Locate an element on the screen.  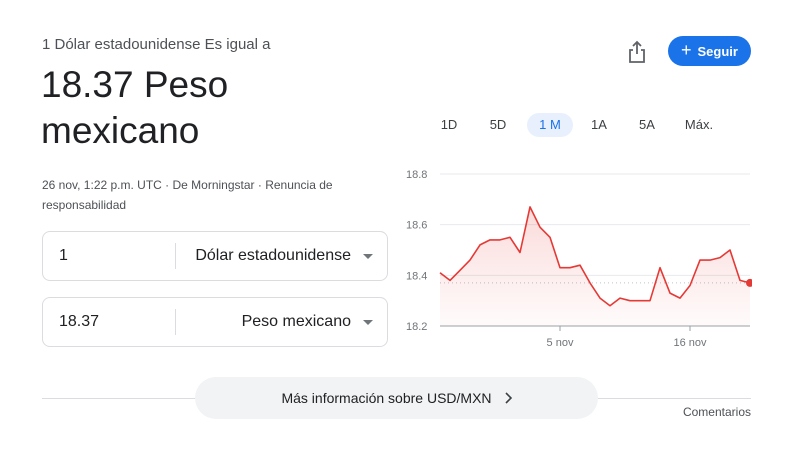
y-tick-label: 18.4 is located at coordinates (416, 276).